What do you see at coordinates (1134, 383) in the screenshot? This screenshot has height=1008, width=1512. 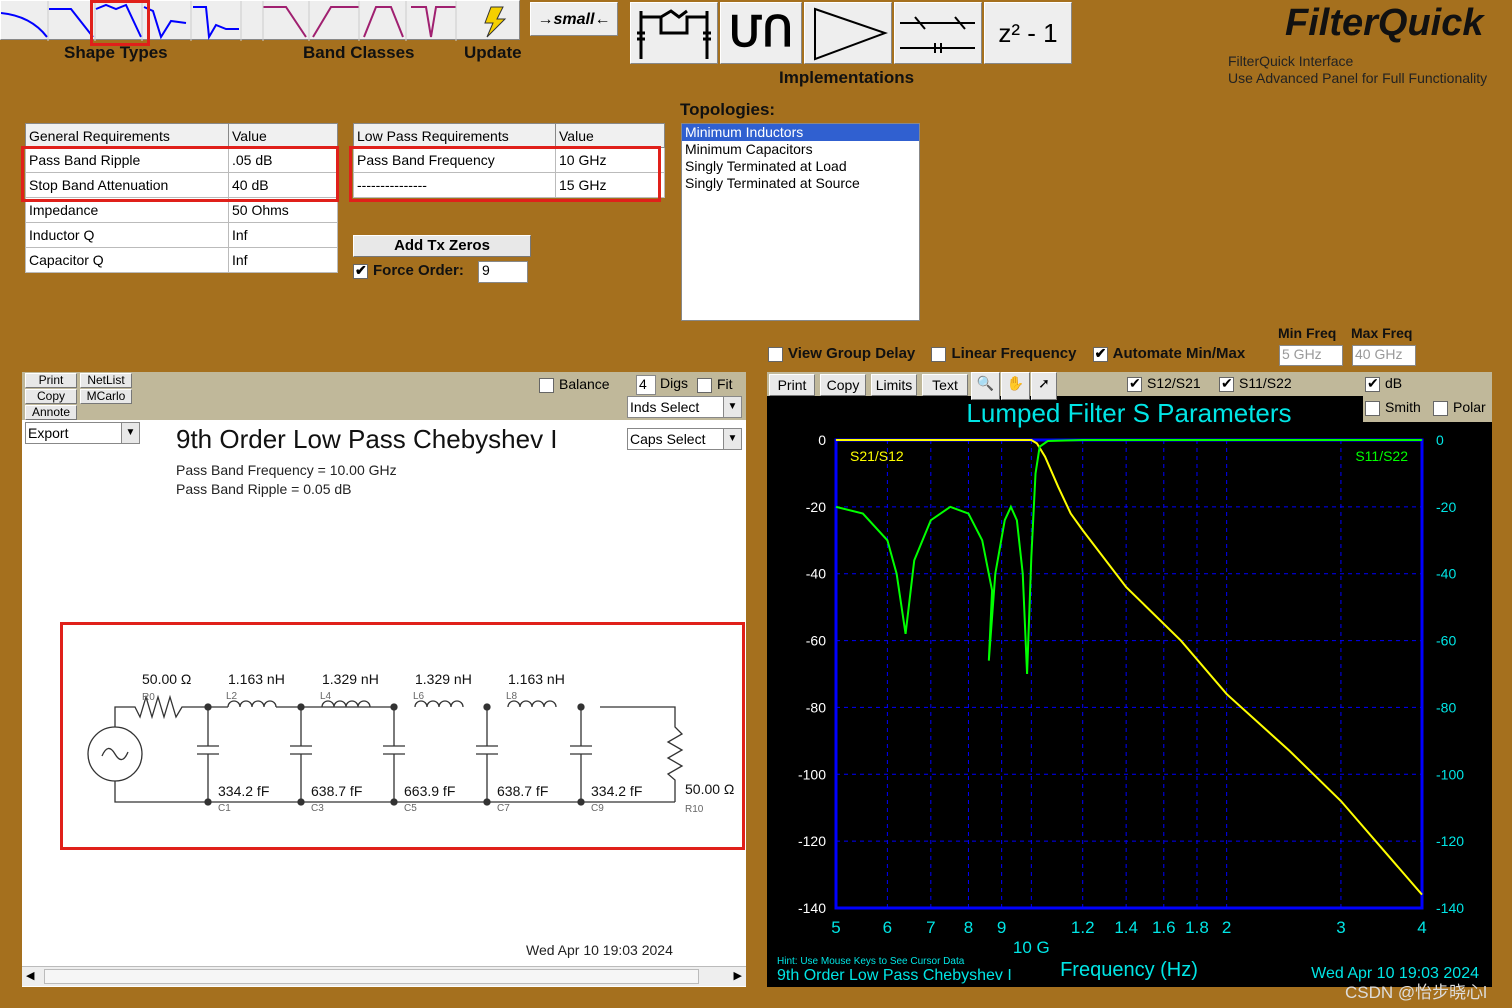 I see `s12-checkbox` at bounding box center [1134, 383].